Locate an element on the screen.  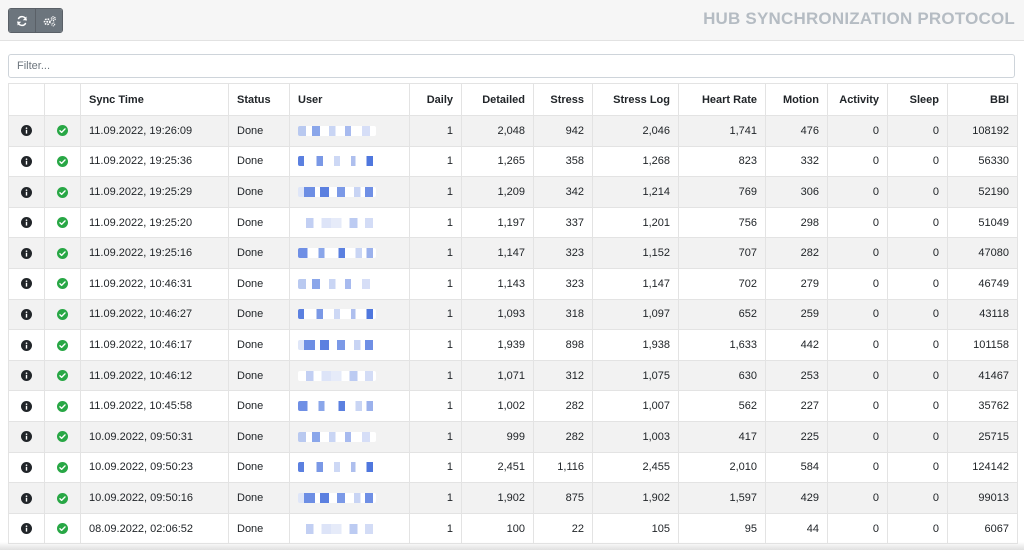
motion-cell: 584 is located at coordinates (796, 467).